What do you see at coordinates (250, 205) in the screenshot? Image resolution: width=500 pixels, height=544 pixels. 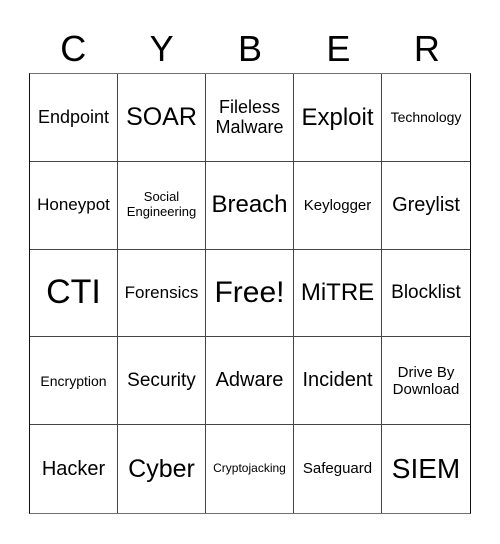 I see `bingo-cell: Breach` at bounding box center [250, 205].